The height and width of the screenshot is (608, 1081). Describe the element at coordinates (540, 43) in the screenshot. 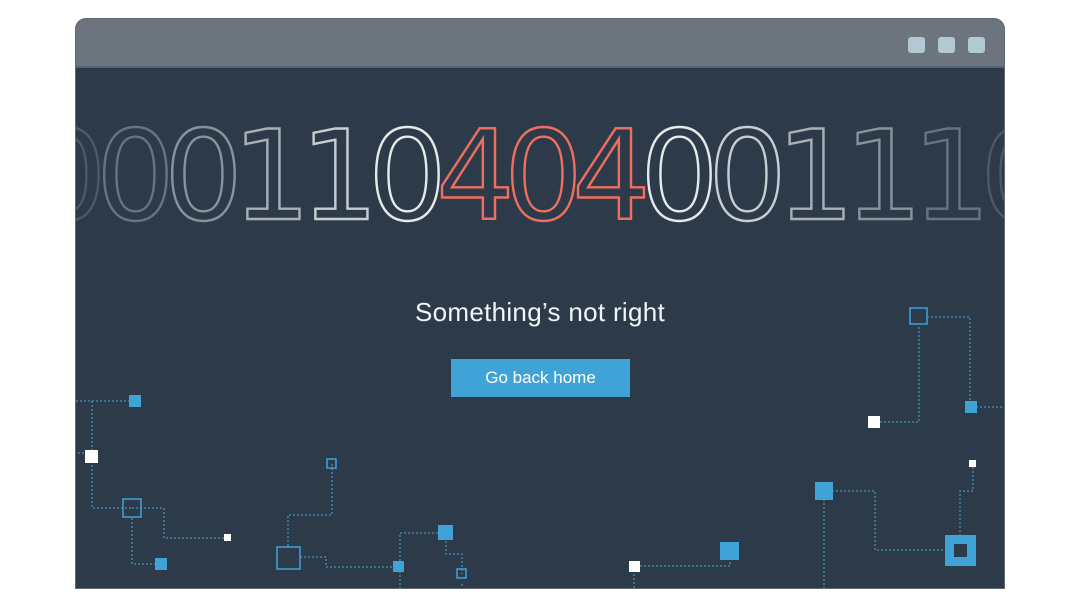

I see `window-titlebar` at that location.